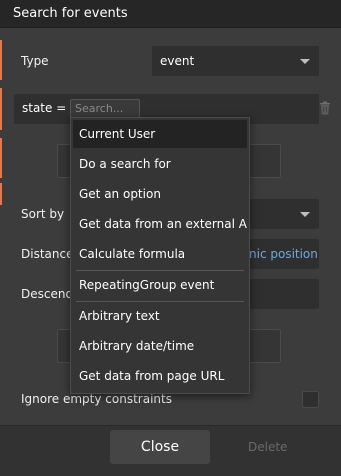  I want to click on ignore-empty-label: Ignore empty constraints, so click(96, 399).